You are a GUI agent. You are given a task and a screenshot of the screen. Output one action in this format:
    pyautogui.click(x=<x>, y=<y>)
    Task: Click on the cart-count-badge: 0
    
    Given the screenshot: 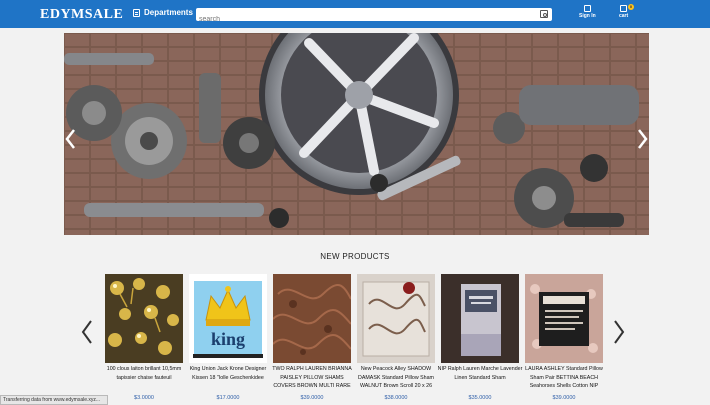 What is the action you would take?
    pyautogui.click(x=631, y=7)
    